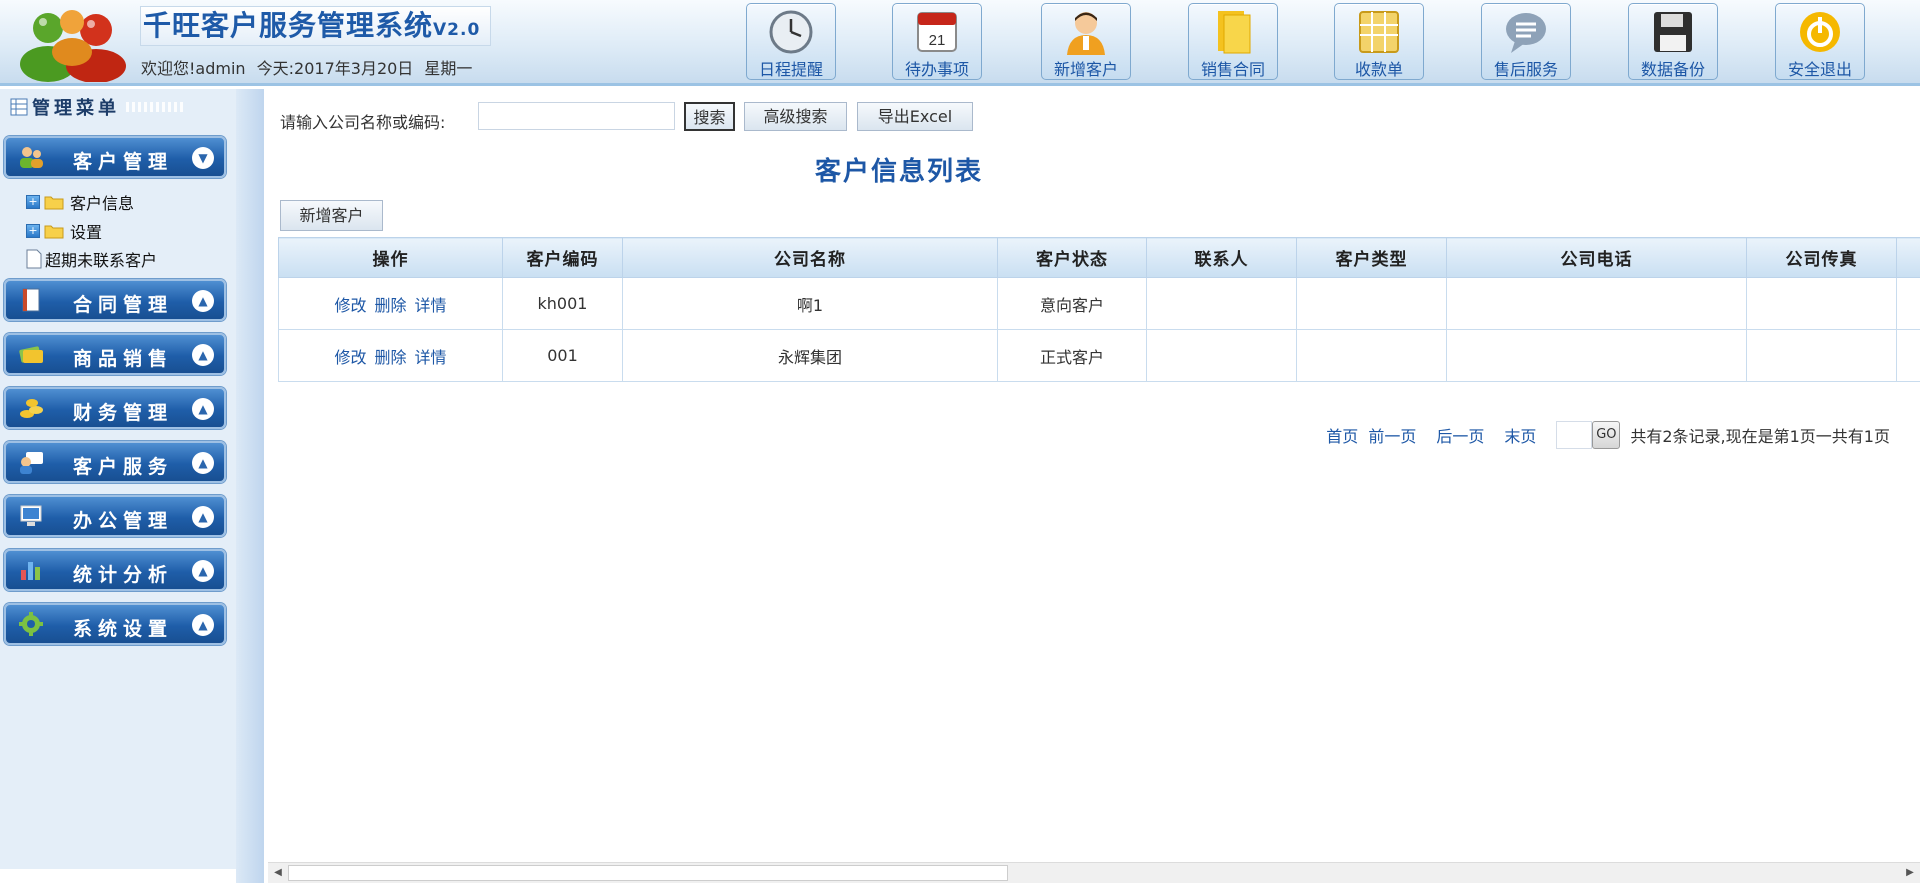 This screenshot has width=1920, height=883. What do you see at coordinates (54, 232) in the screenshot?
I see `folder-icon` at bounding box center [54, 232].